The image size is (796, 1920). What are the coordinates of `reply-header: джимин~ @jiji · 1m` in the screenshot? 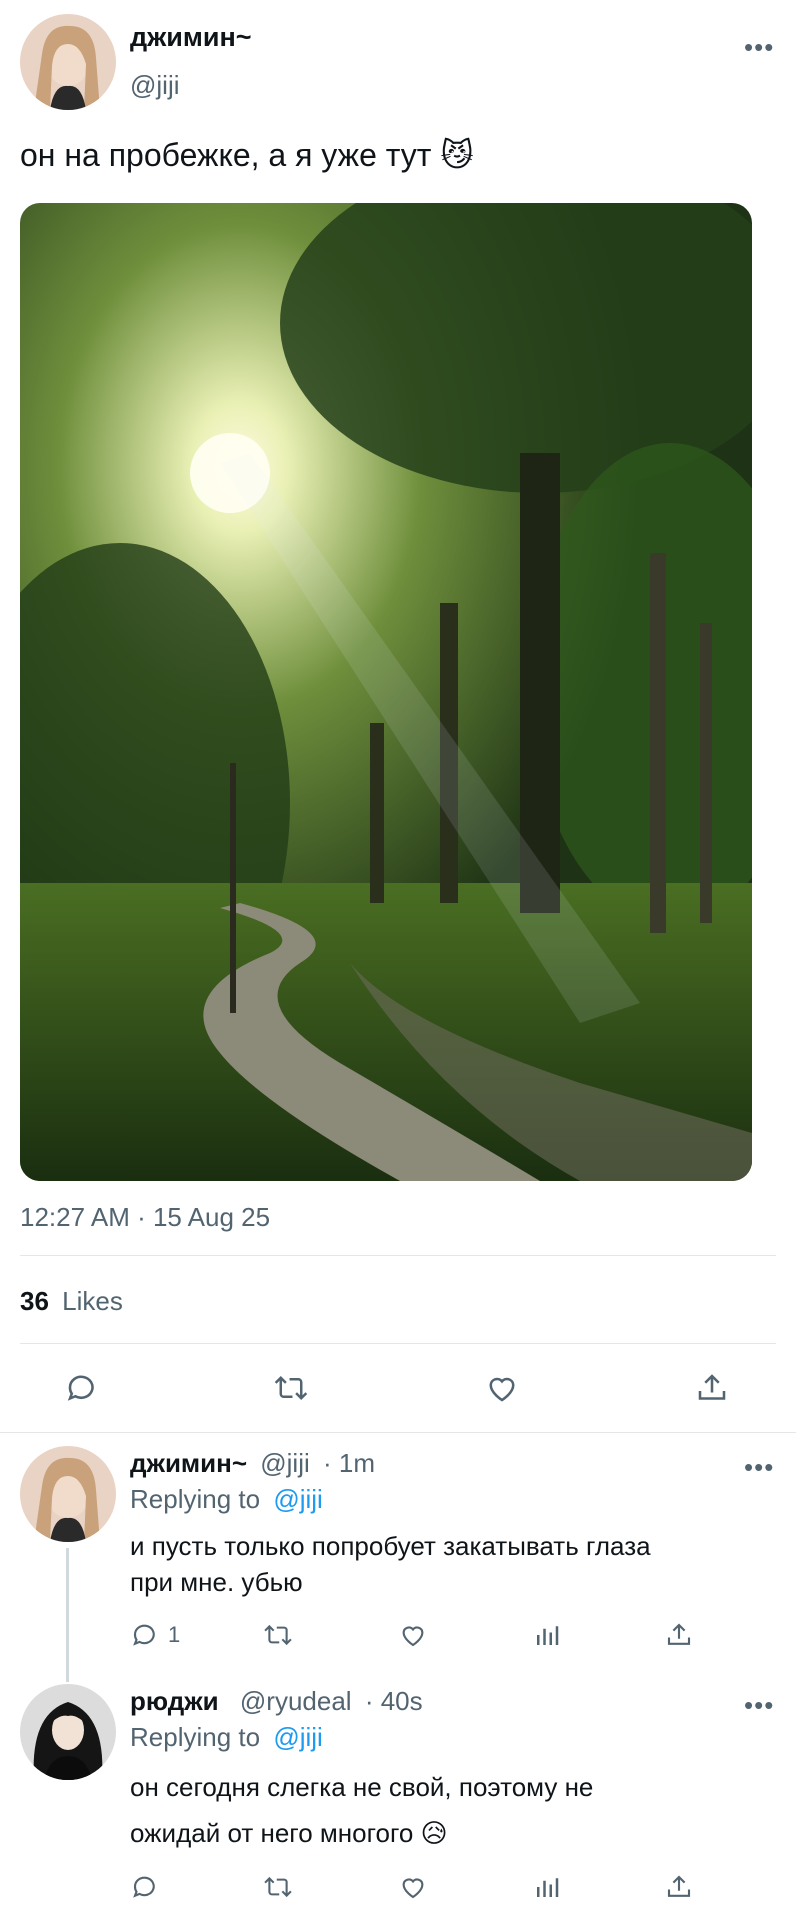 It's located at (252, 1463).